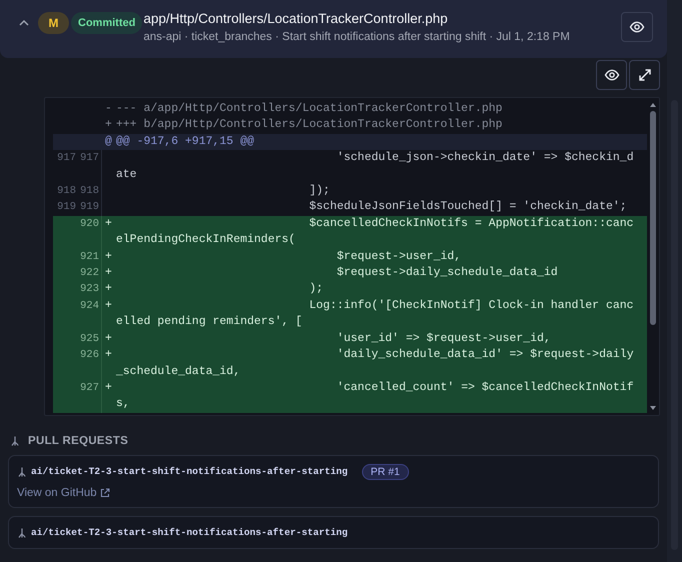  Describe the element at coordinates (105, 493) in the screenshot. I see `external-link-icon` at that location.